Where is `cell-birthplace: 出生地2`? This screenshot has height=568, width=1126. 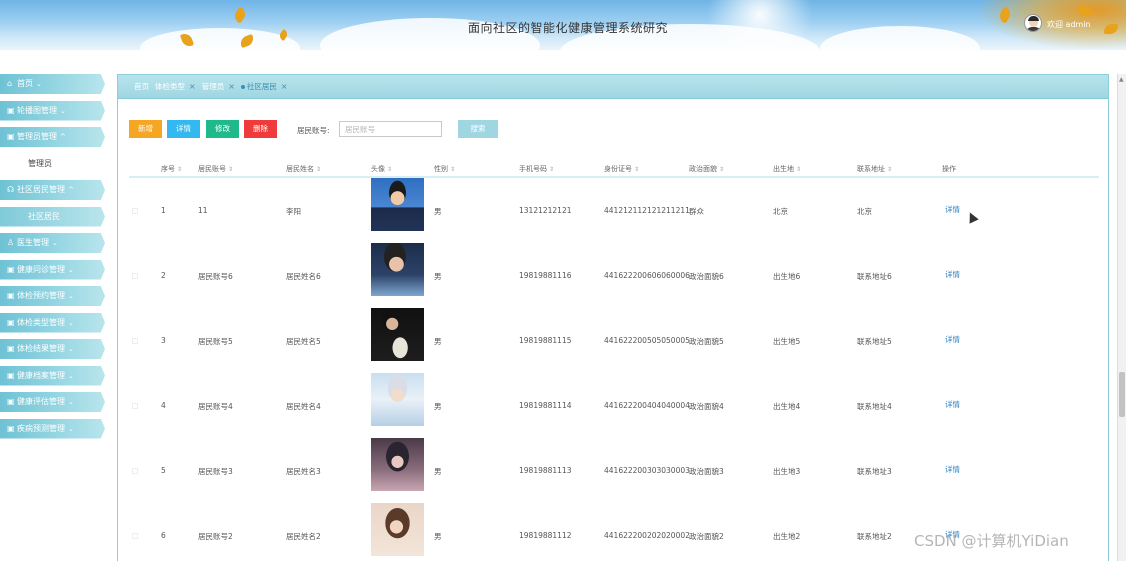 cell-birthplace: 出生地2 is located at coordinates (787, 536).